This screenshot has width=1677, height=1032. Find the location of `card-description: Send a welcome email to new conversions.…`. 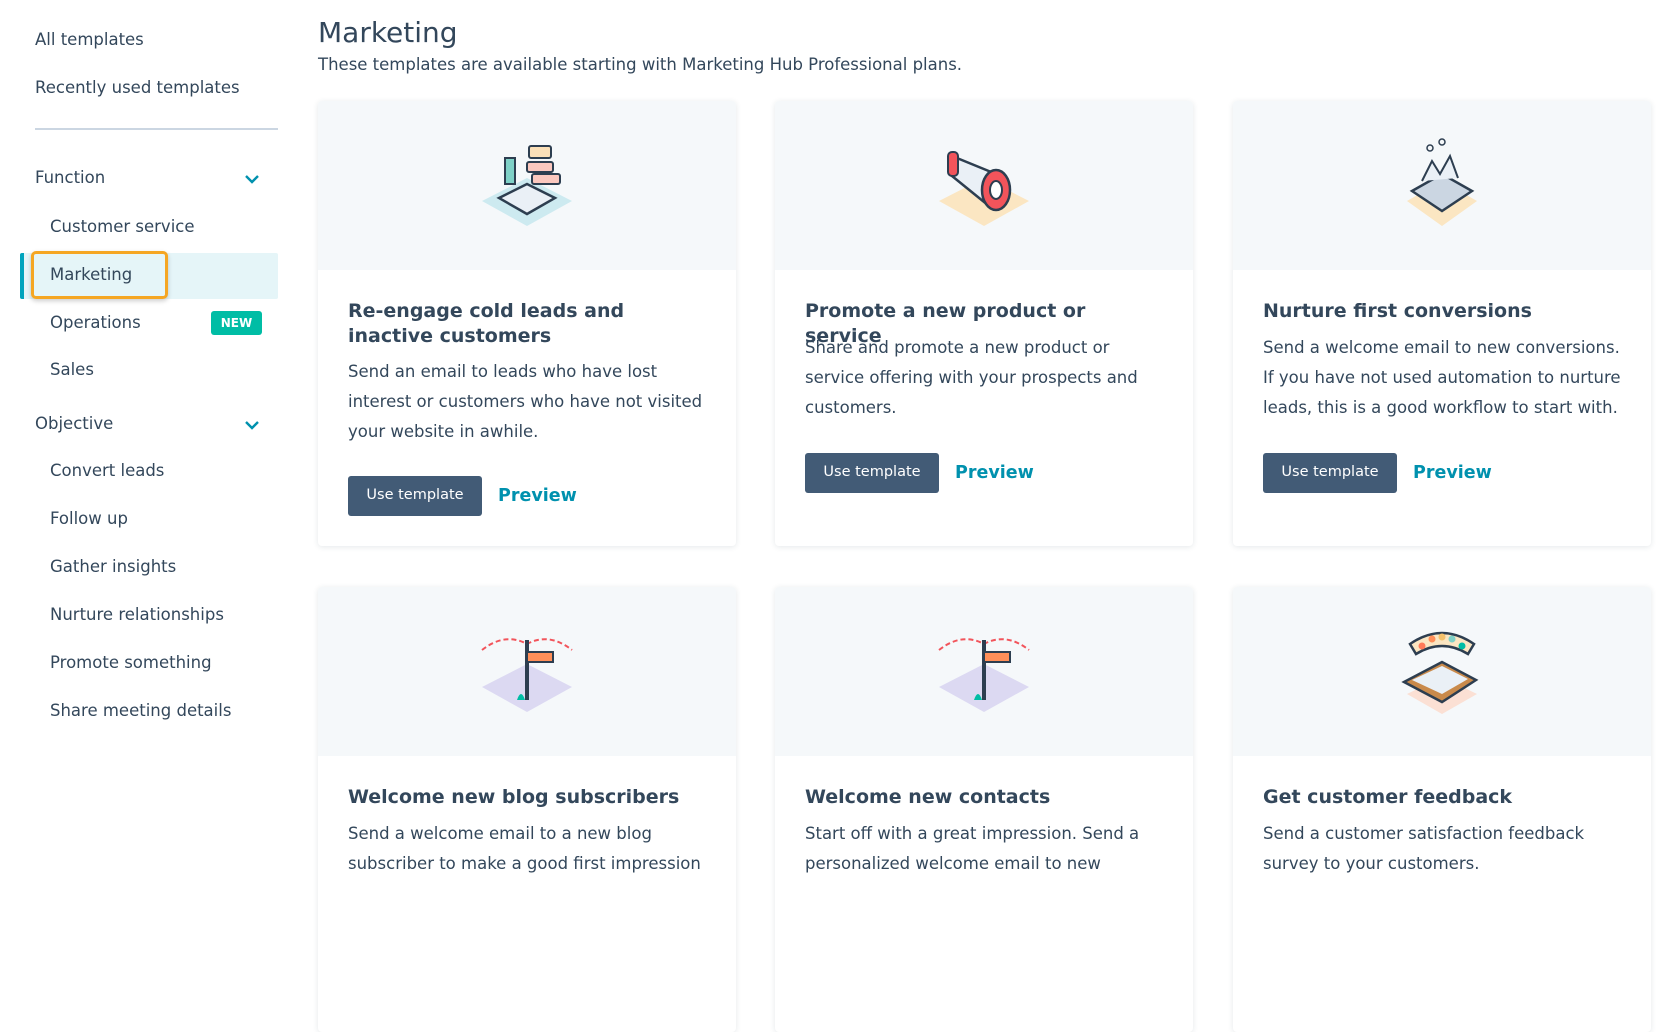

card-description: Send a welcome email to new conversions.… is located at coordinates (1442, 377).